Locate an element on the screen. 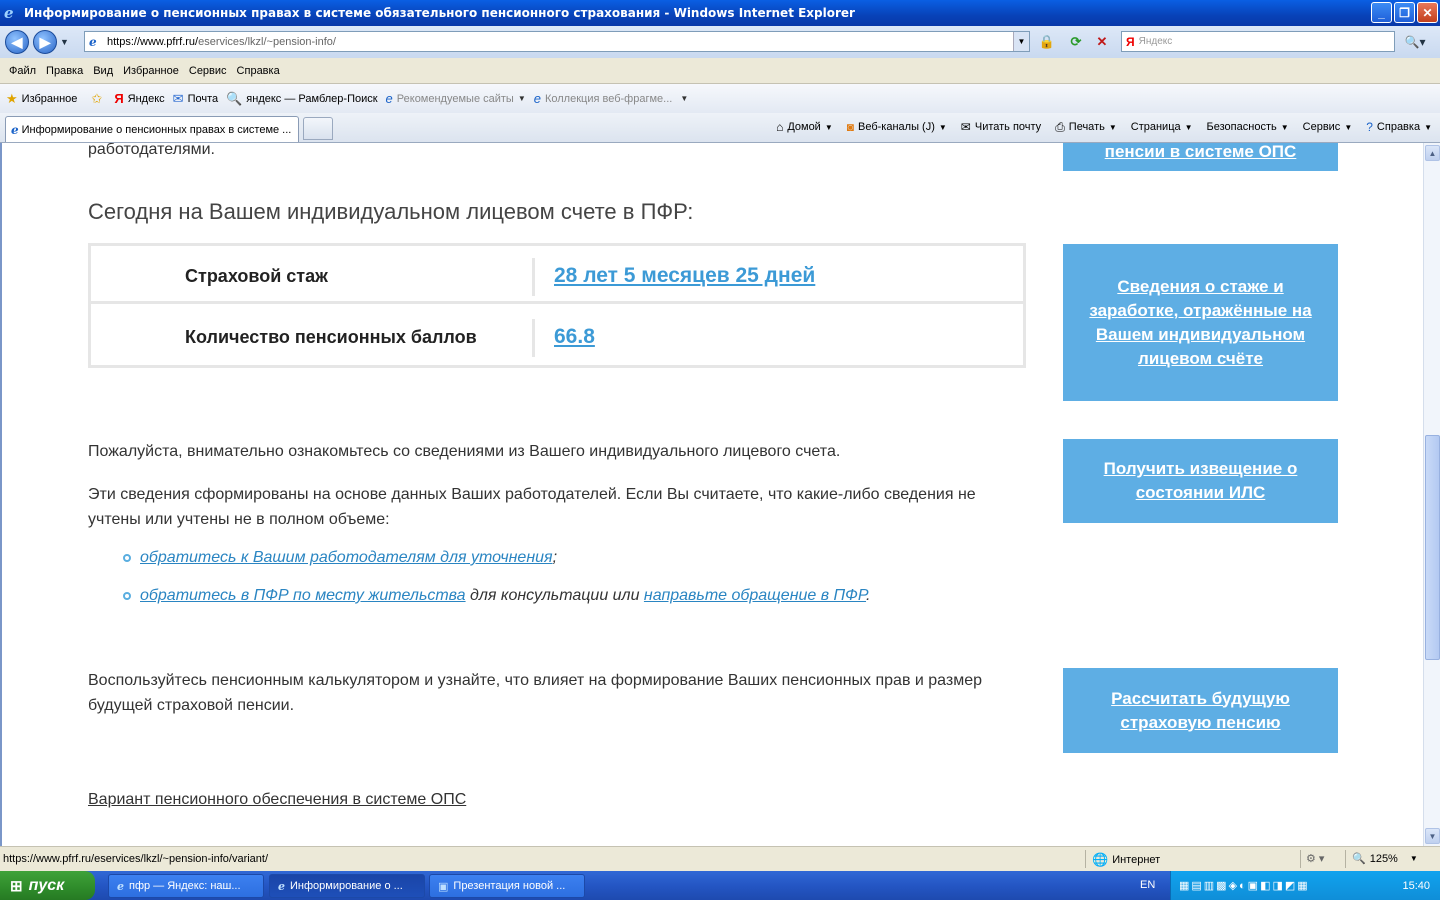 Image resolution: width=1440 pixels, height=900 pixels. search-input: Я Яндекс is located at coordinates (1258, 41).